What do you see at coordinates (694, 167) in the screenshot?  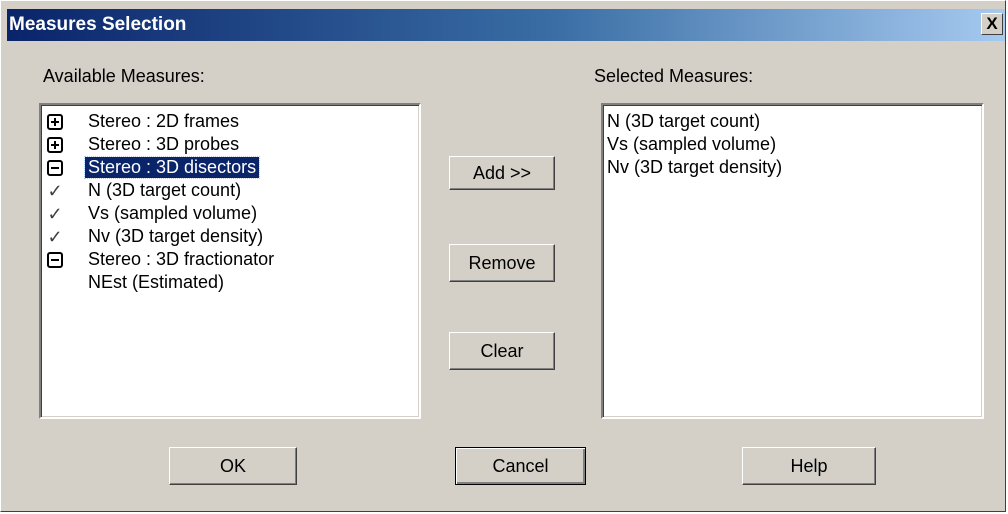 I see `selected-list-item: Nv (3D target density)` at bounding box center [694, 167].